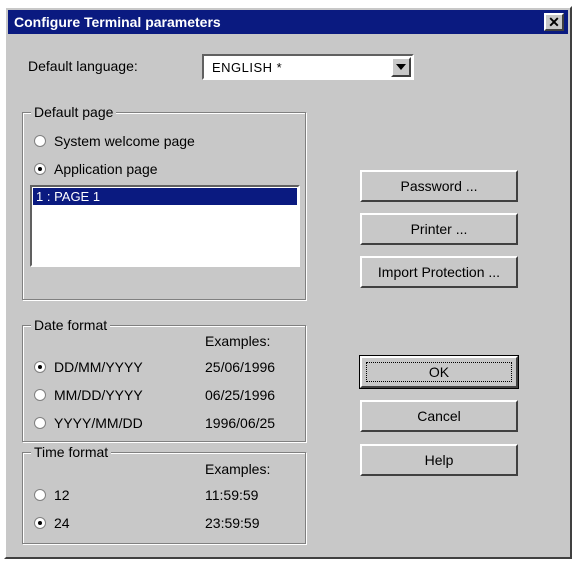  I want to click on radio-label: MM/DD/YYYY, so click(98, 395).